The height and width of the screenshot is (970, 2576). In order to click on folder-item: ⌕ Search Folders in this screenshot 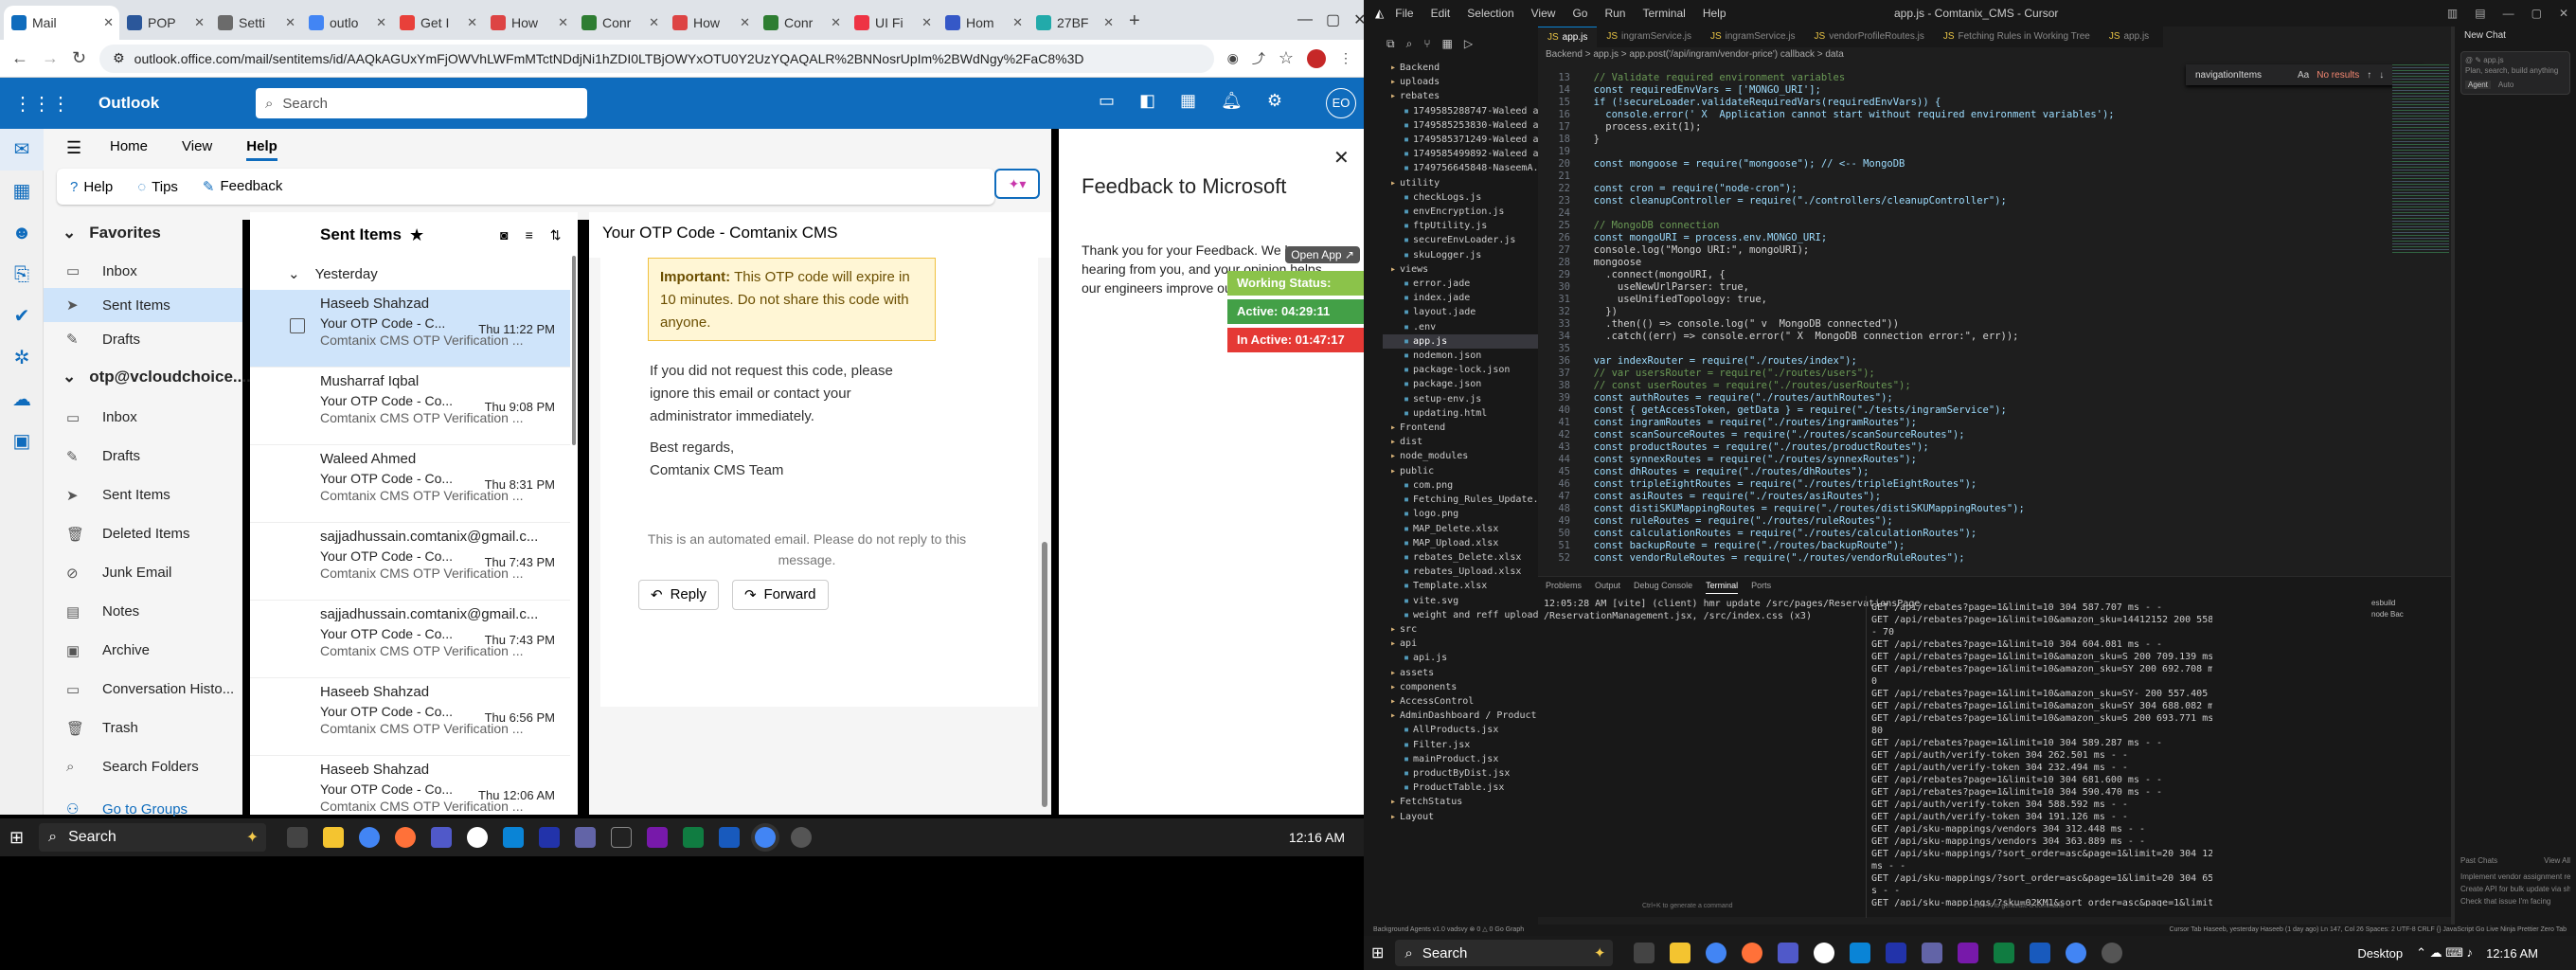, I will do `click(143, 766)`.